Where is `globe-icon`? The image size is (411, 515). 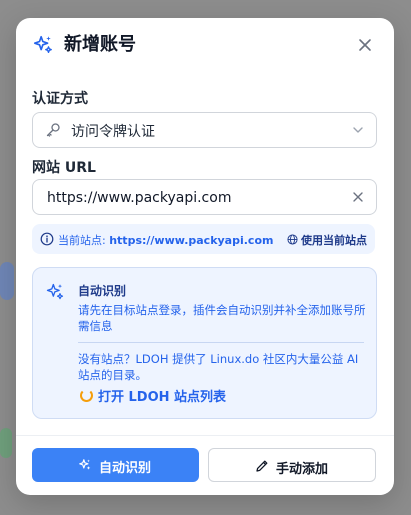 globe-icon is located at coordinates (292, 239).